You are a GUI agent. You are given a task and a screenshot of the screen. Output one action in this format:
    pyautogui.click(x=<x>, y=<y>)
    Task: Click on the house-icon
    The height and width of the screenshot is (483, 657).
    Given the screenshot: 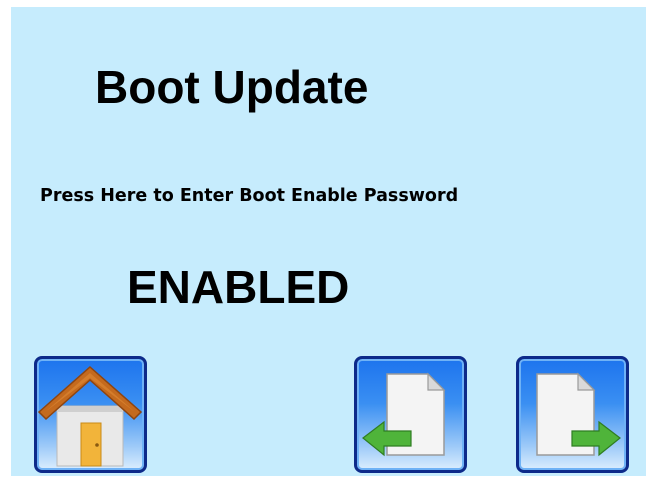 What is the action you would take?
    pyautogui.click(x=90, y=416)
    